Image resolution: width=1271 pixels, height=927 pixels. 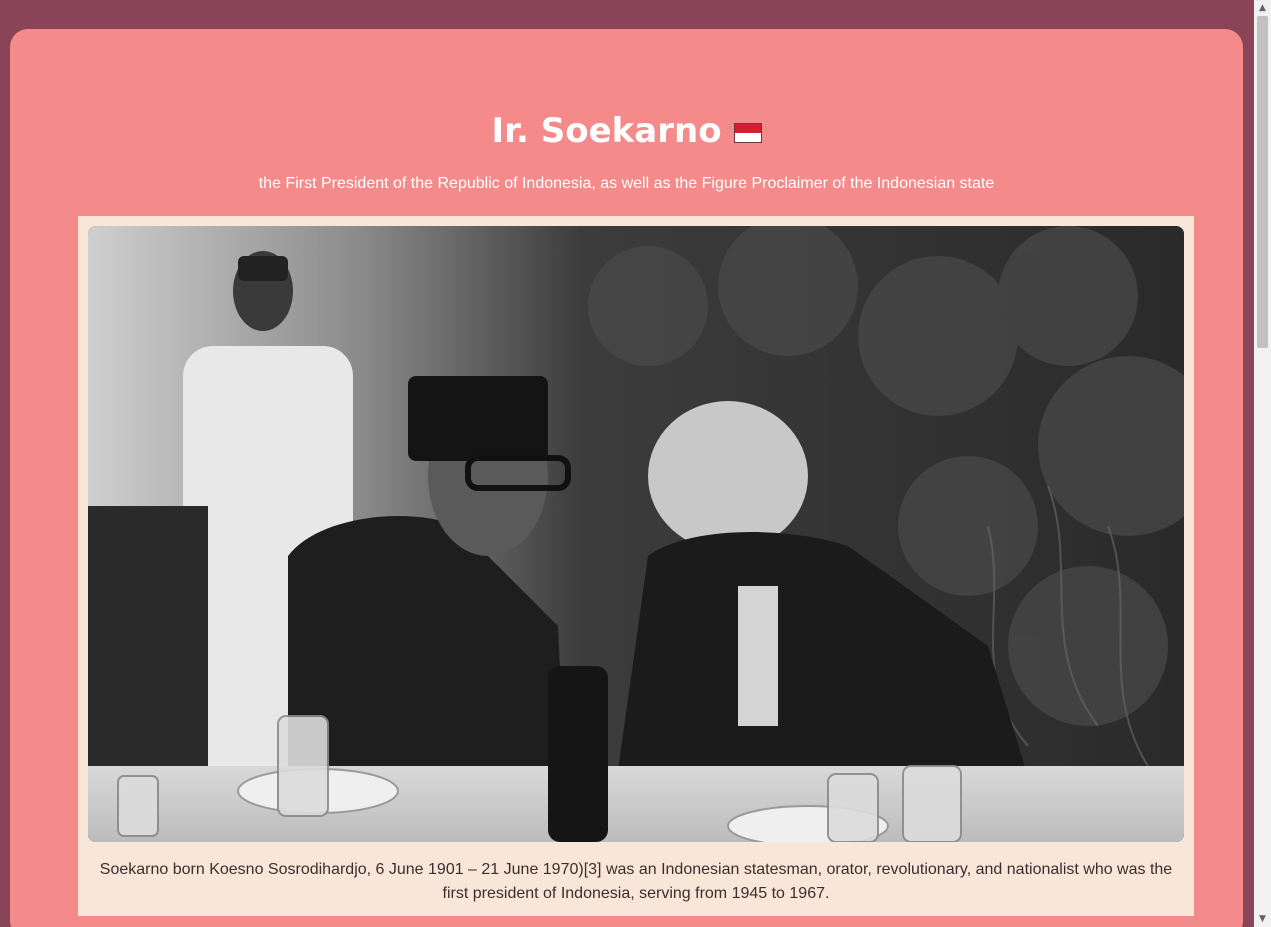 I want to click on scroll-thumb, so click(x=1262, y=182).